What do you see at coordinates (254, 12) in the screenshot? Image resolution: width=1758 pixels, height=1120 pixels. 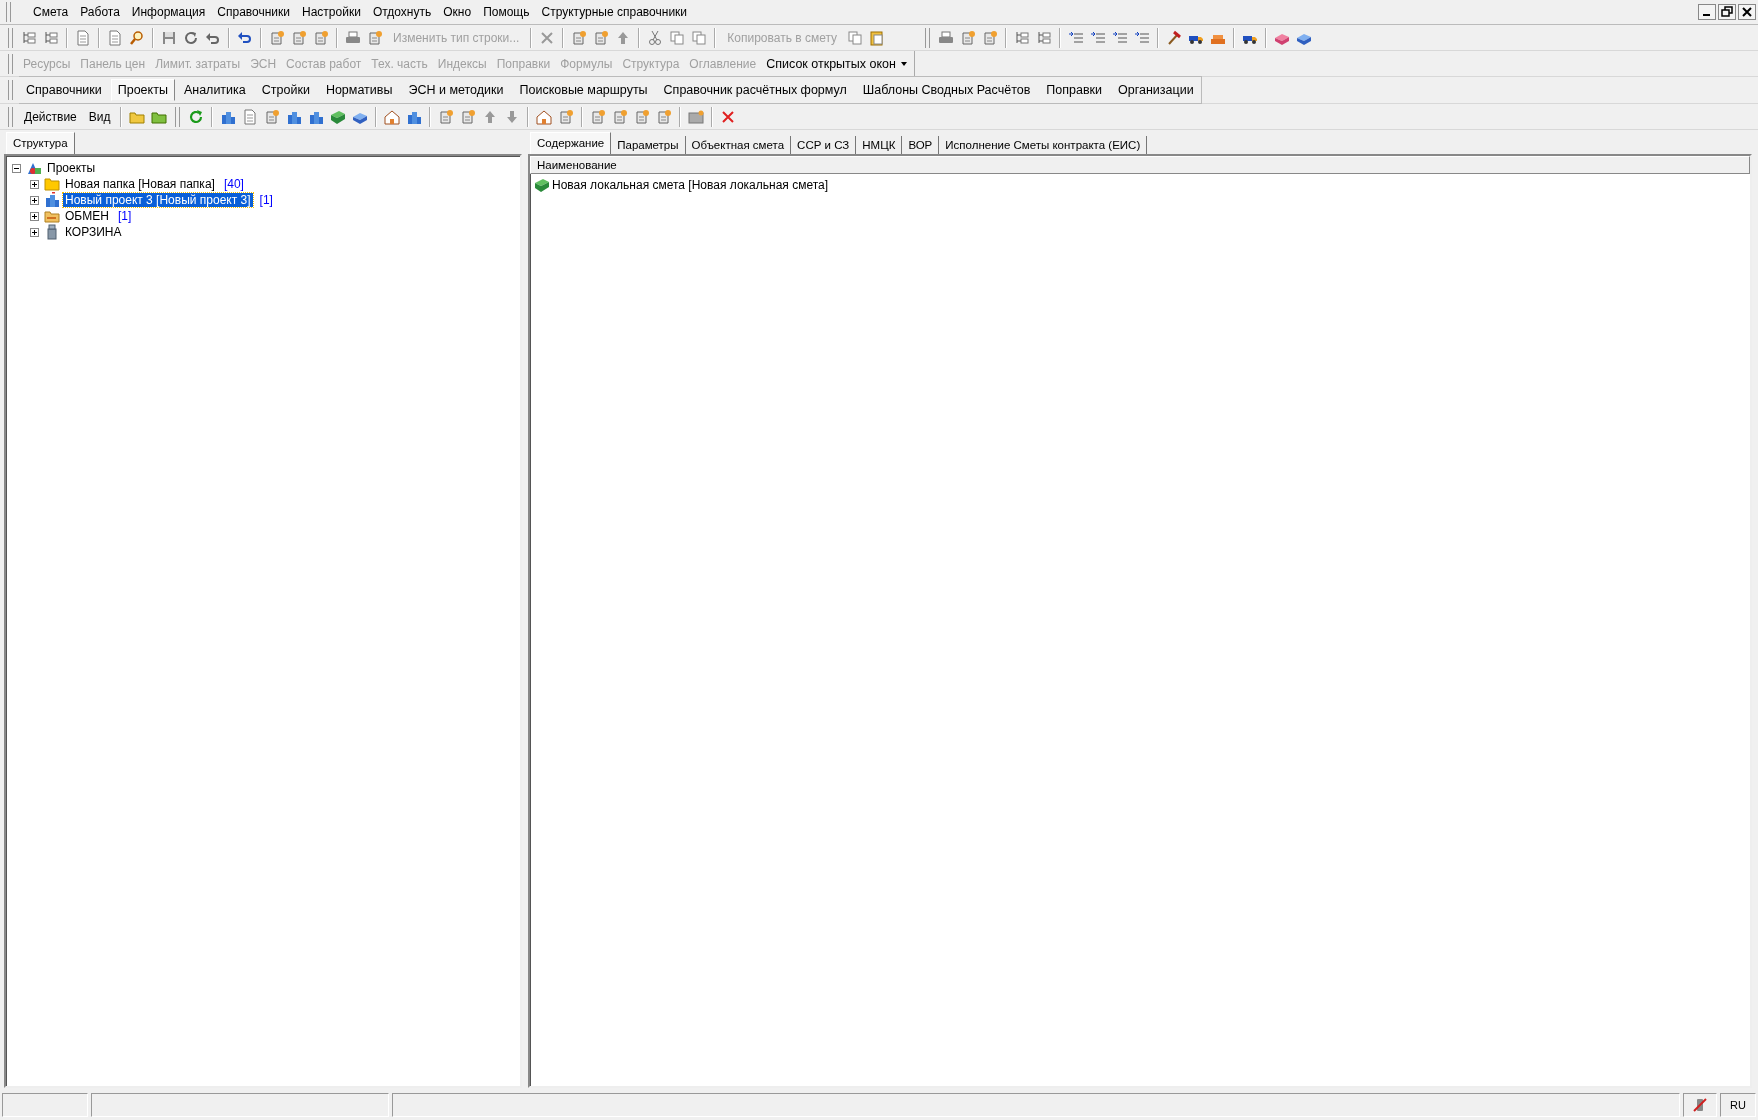 I see `menu-item: Справочники` at bounding box center [254, 12].